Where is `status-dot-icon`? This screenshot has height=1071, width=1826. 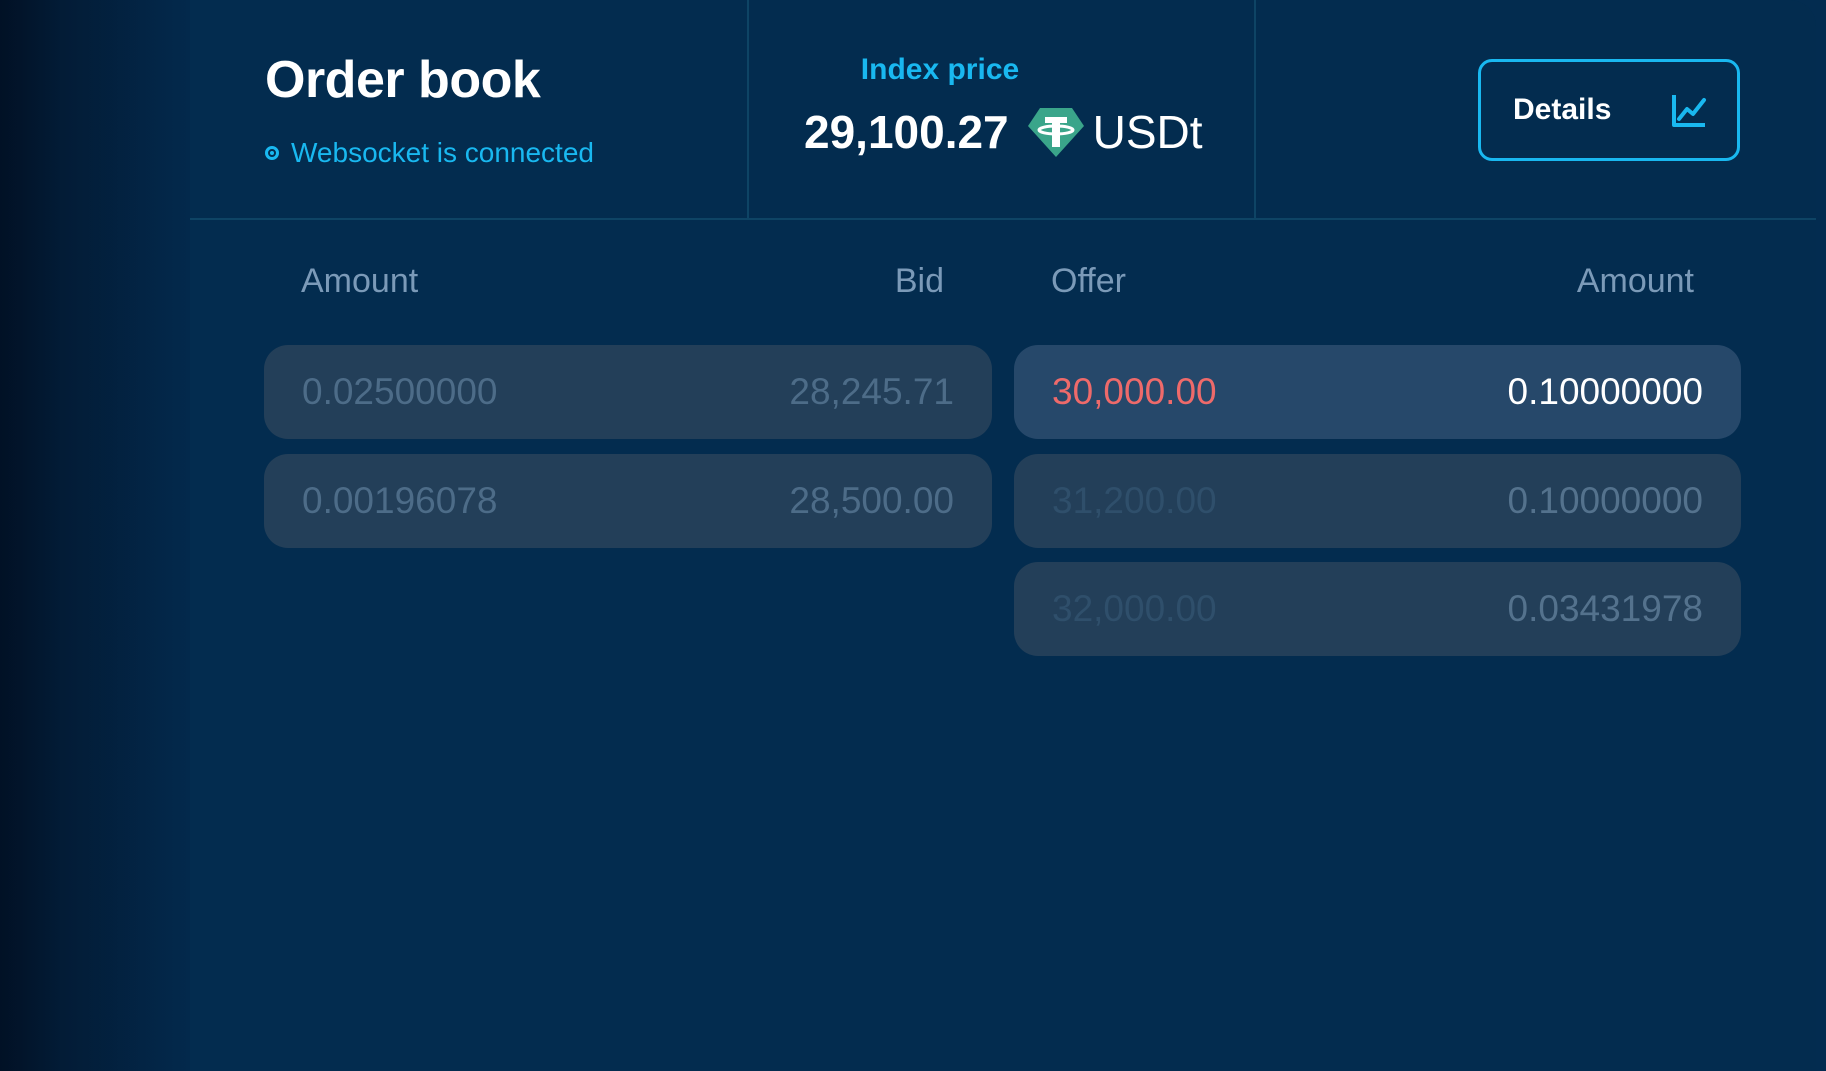
status-dot-icon is located at coordinates (272, 153).